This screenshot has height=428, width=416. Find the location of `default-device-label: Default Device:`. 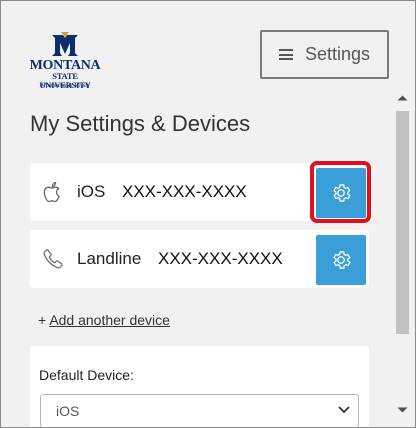

default-device-label: Default Device: is located at coordinates (86, 375).